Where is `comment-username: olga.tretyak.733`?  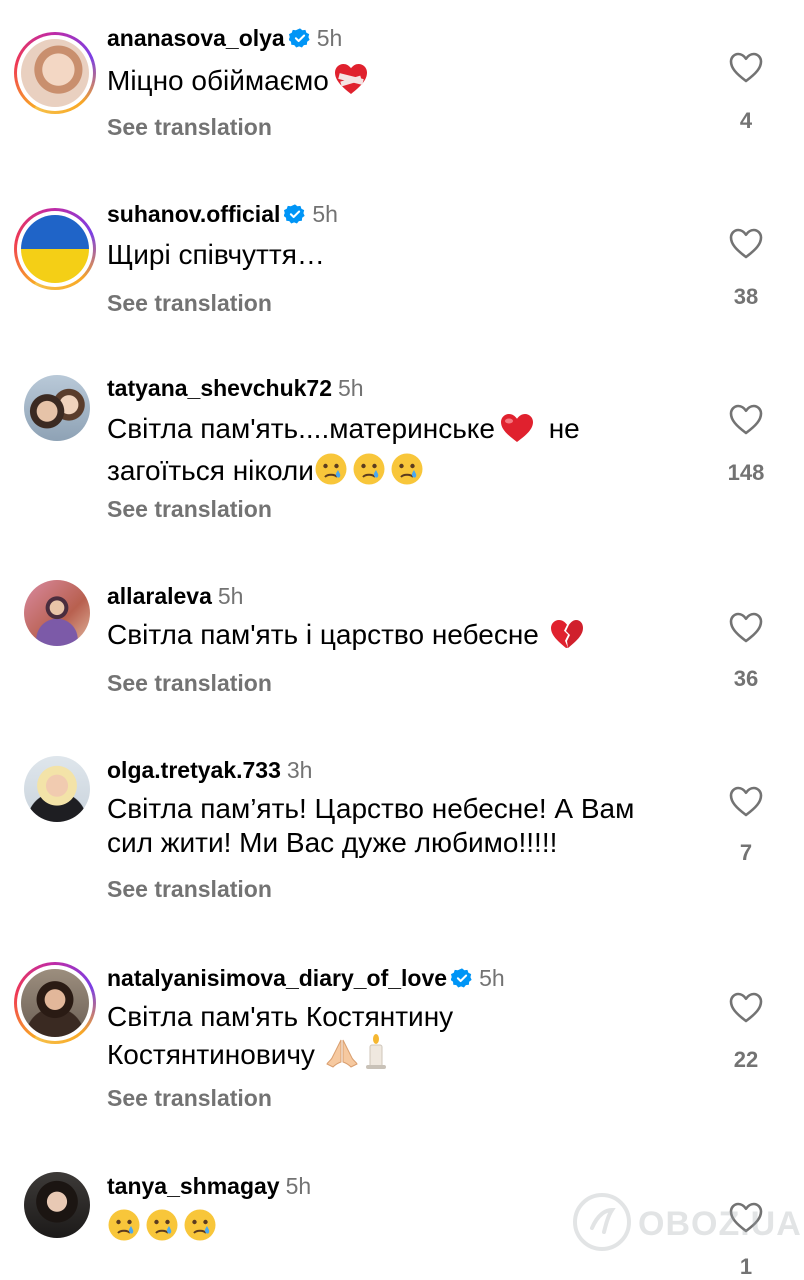
comment-username: olga.tretyak.733 is located at coordinates (194, 770).